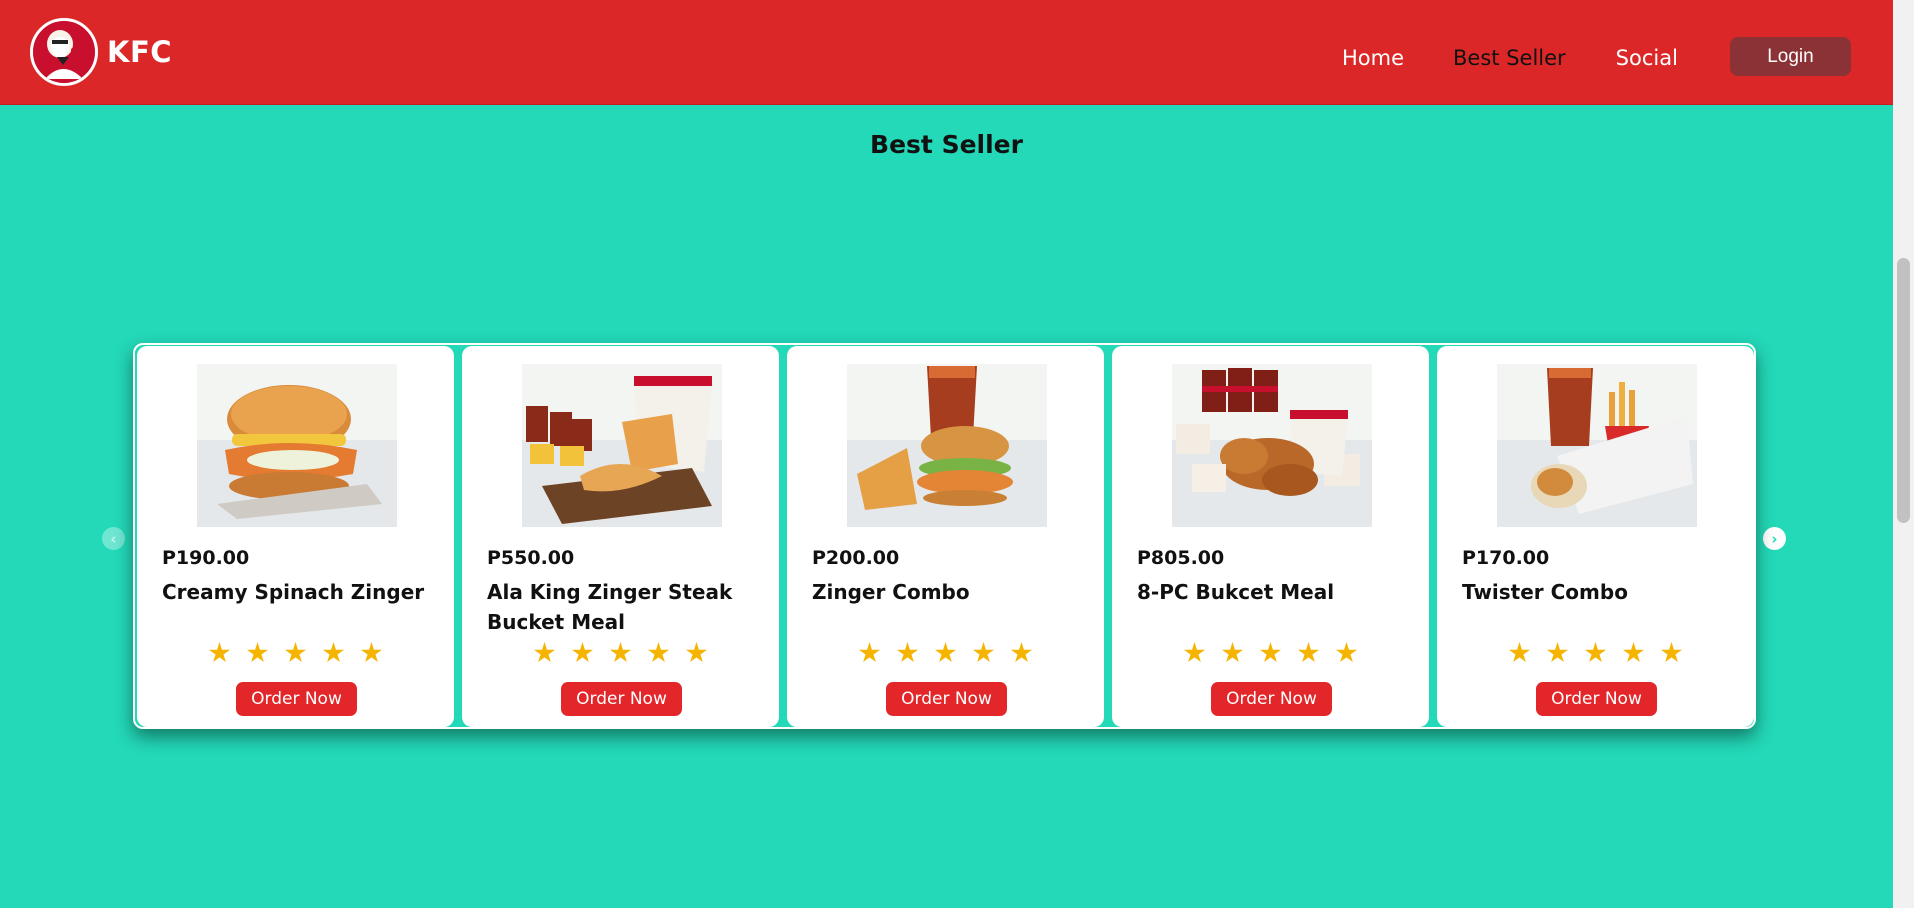  What do you see at coordinates (206, 558) in the screenshot?
I see `product-price: P190.00` at bounding box center [206, 558].